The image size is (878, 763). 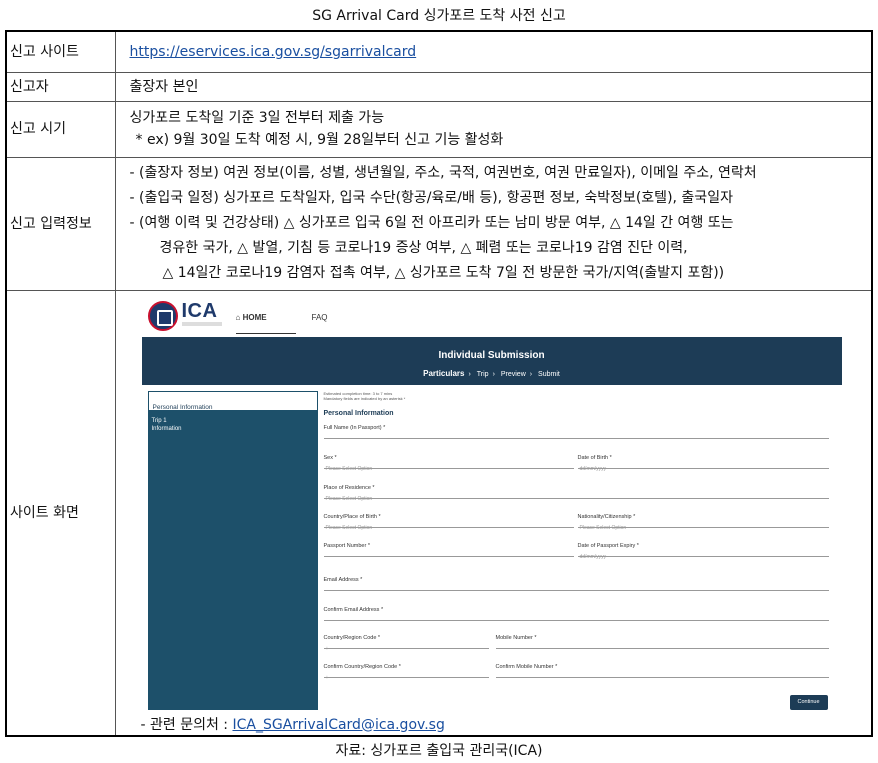 I want to click on continue-button: Continue, so click(x=808, y=702).